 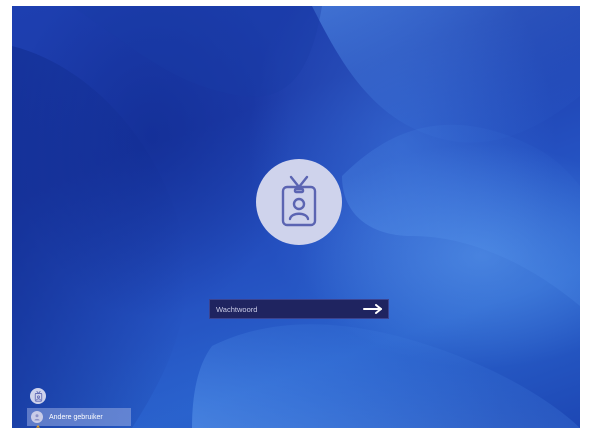 I want to click on user-tile-current, so click(x=38, y=396).